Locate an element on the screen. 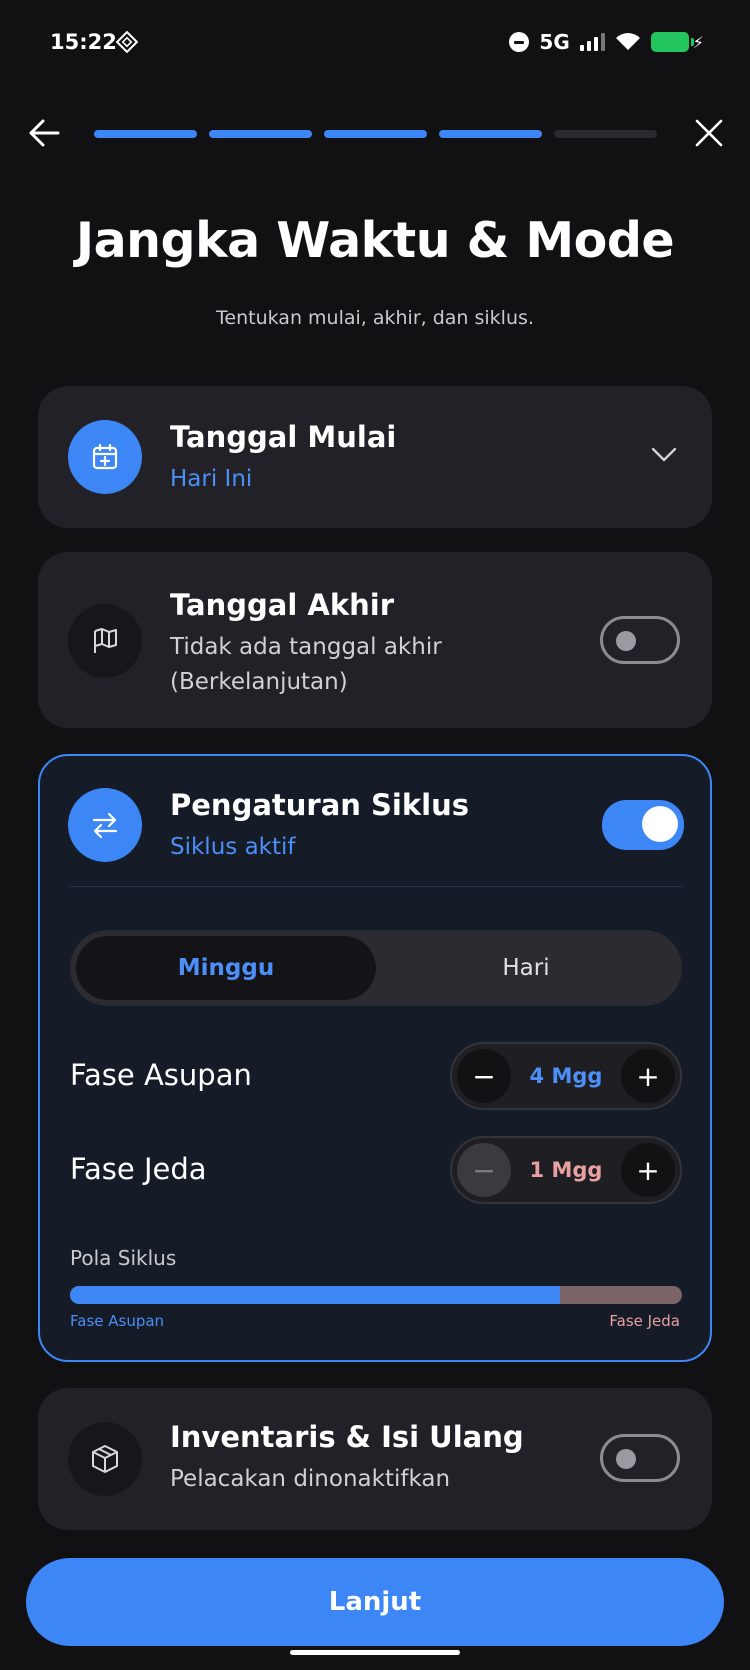 The height and width of the screenshot is (1670, 750). flag-icon is located at coordinates (105, 641).